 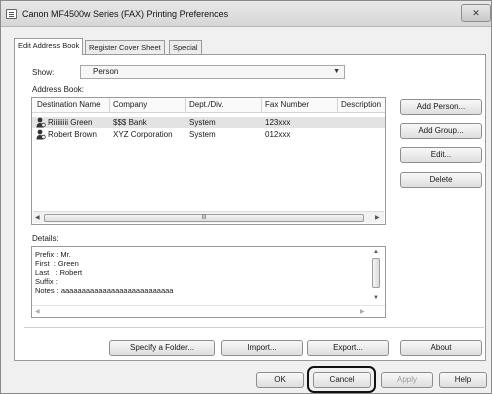 I want to click on column-header-dept: Dept./Div., so click(x=206, y=104).